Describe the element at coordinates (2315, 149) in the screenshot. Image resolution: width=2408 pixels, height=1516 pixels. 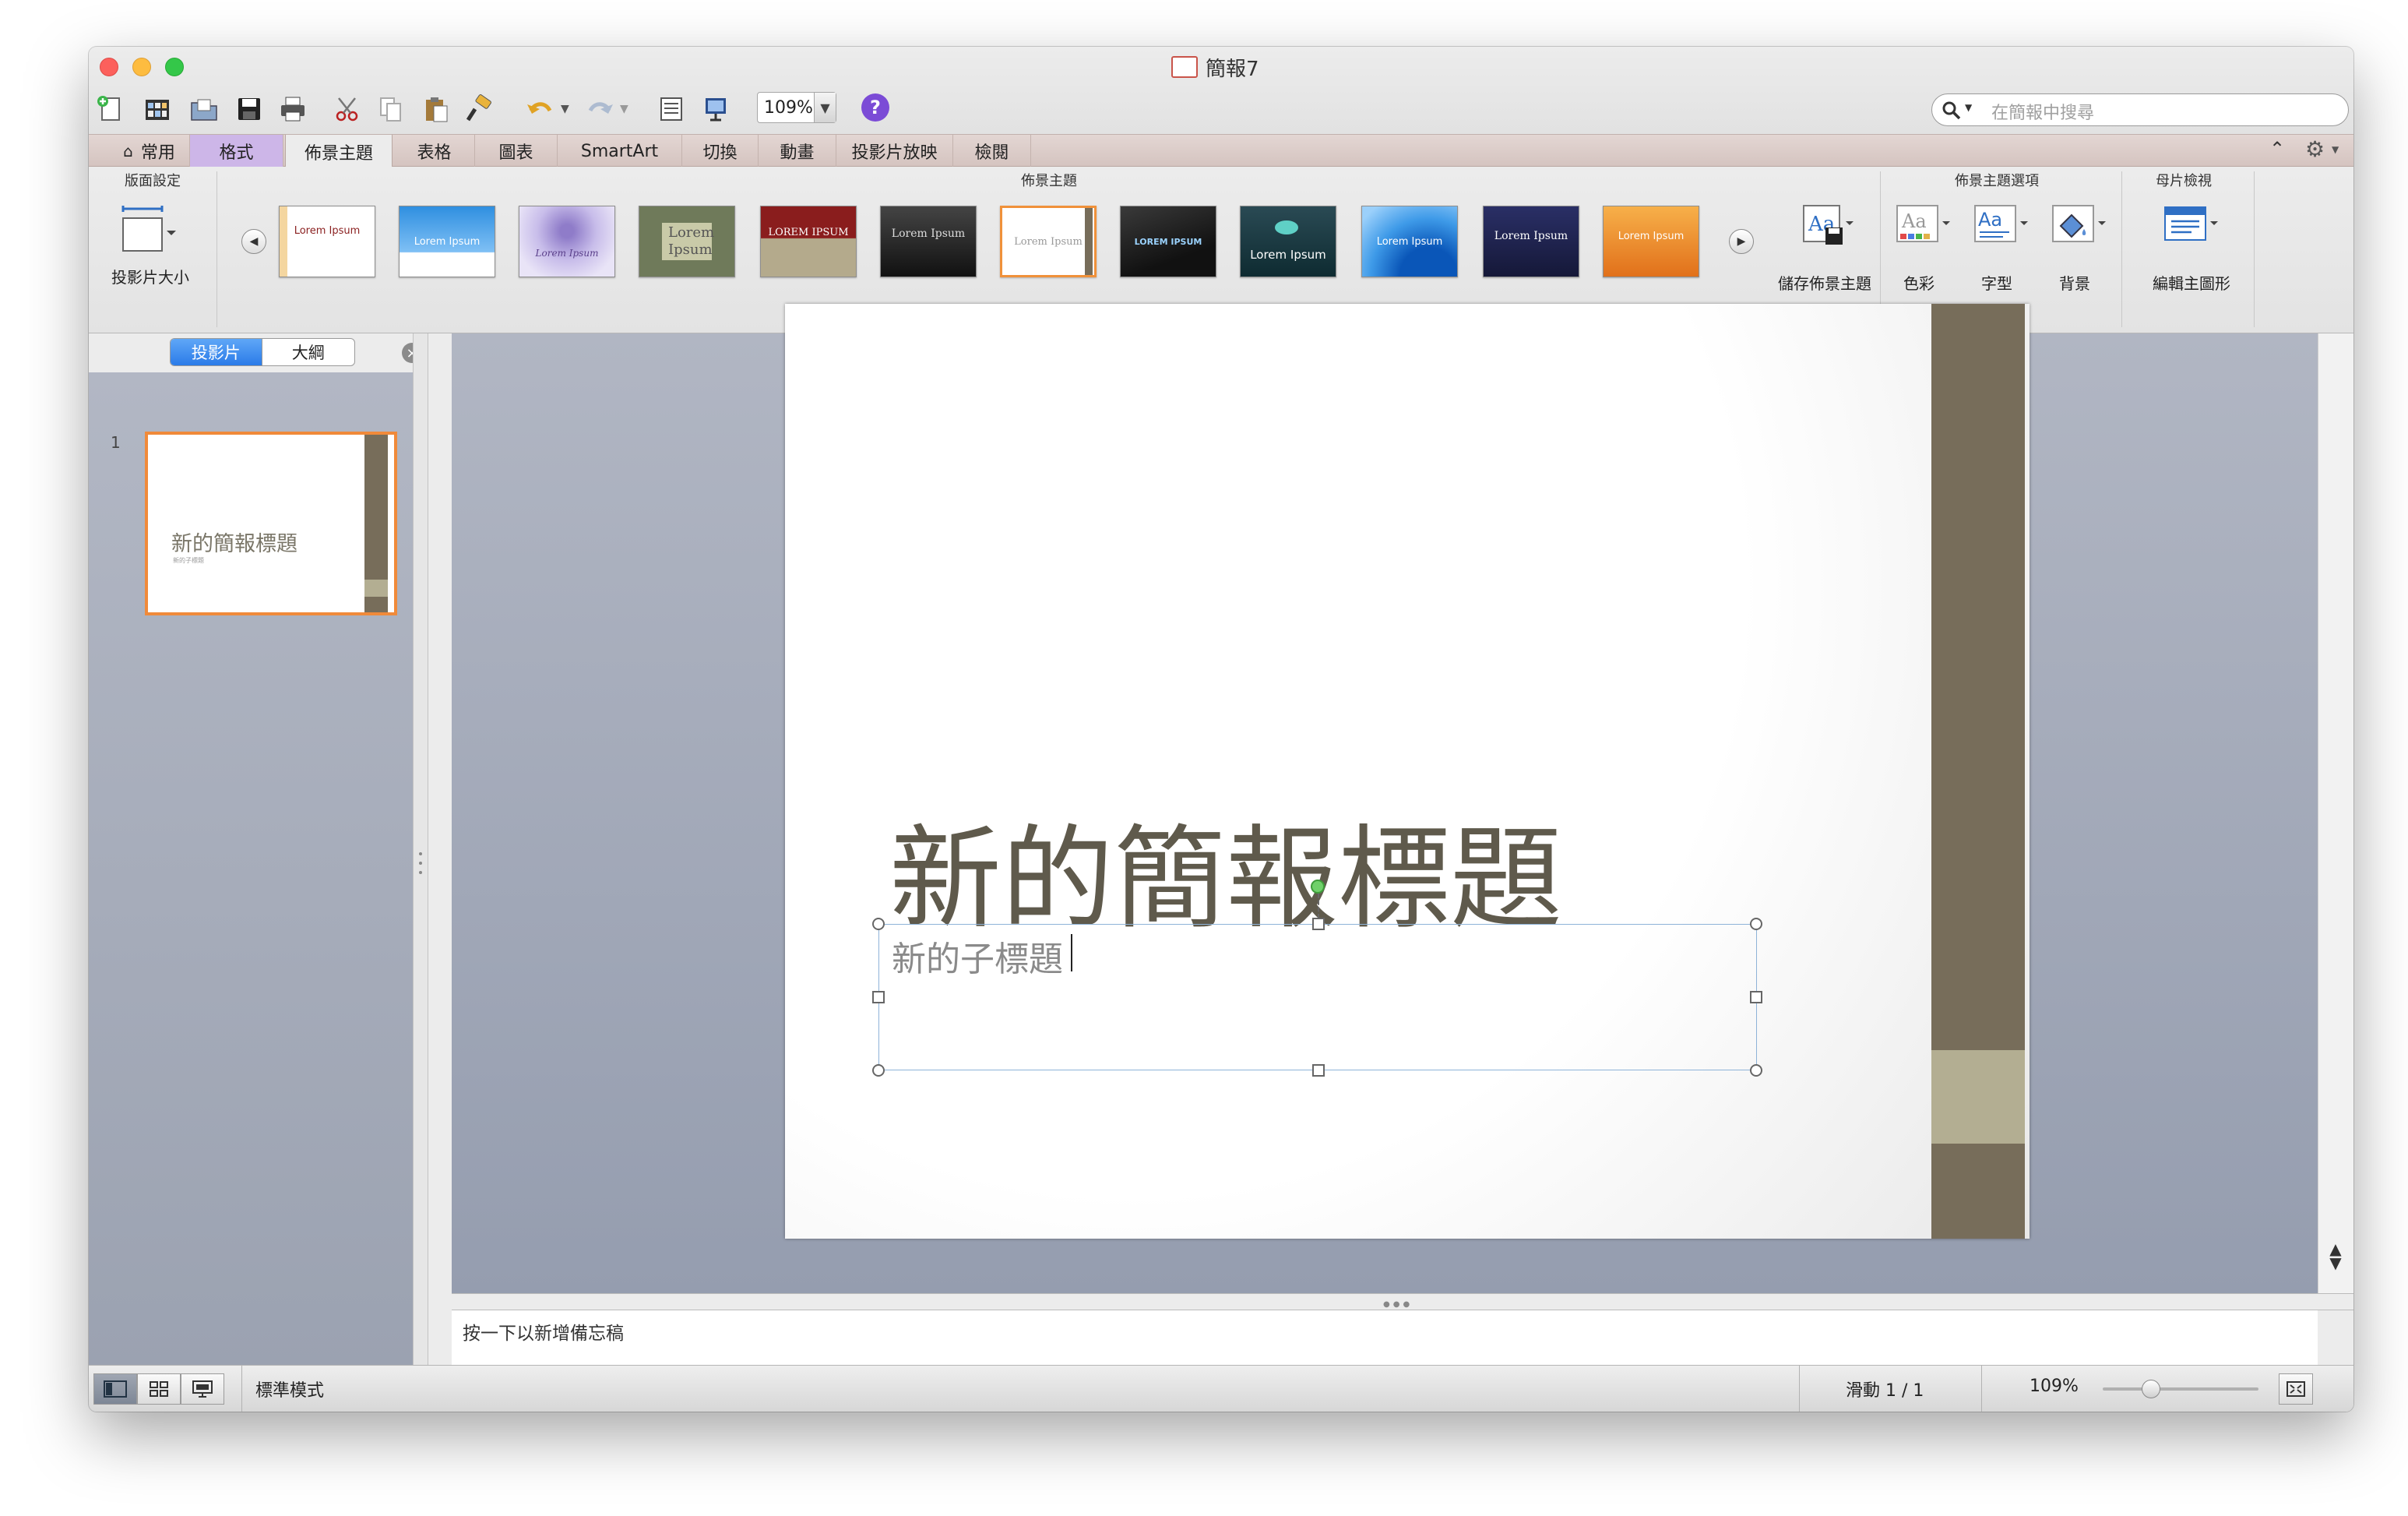
I see `ribbon-settings-gear-icon: ⚙` at that location.